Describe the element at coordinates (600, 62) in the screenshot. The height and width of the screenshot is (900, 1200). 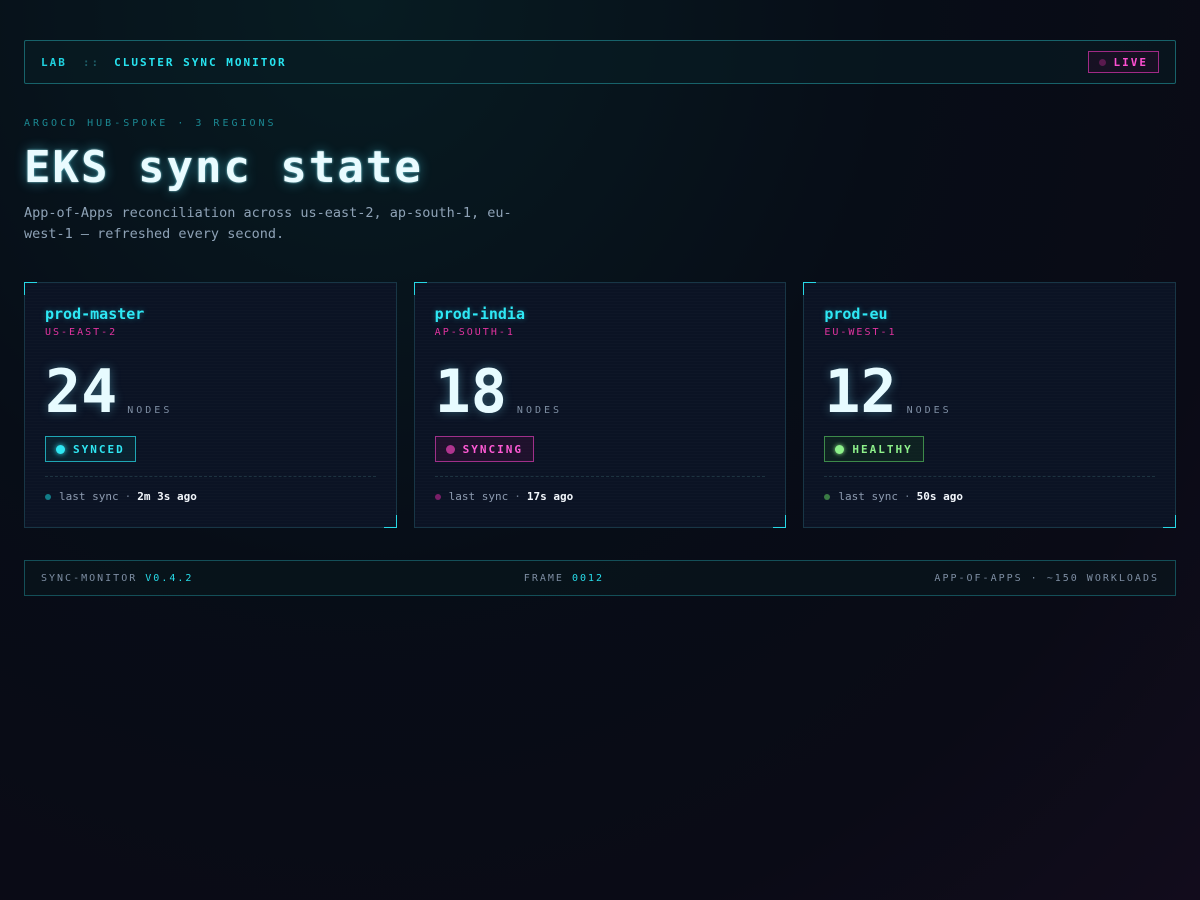
I see `top-bar: LAB :: CLUSTER SYNC MONITOR LIVE` at that location.